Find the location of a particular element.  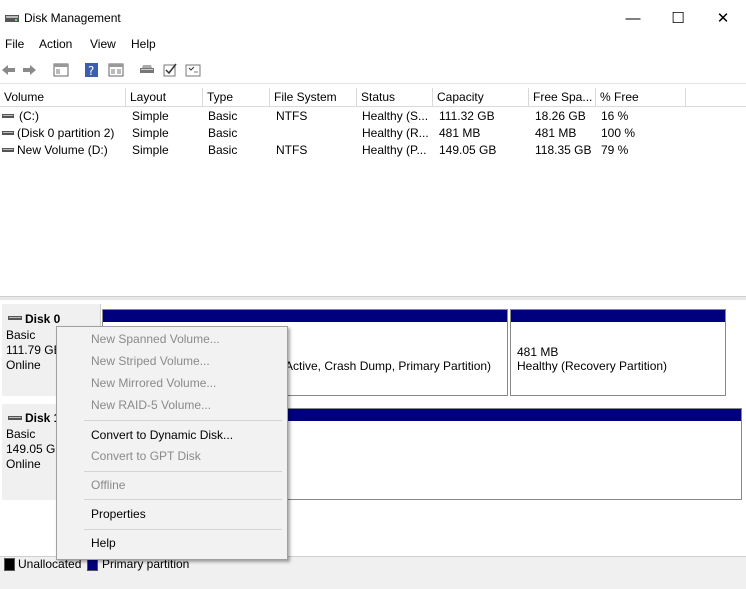

list-icon is located at coordinates (193, 70).